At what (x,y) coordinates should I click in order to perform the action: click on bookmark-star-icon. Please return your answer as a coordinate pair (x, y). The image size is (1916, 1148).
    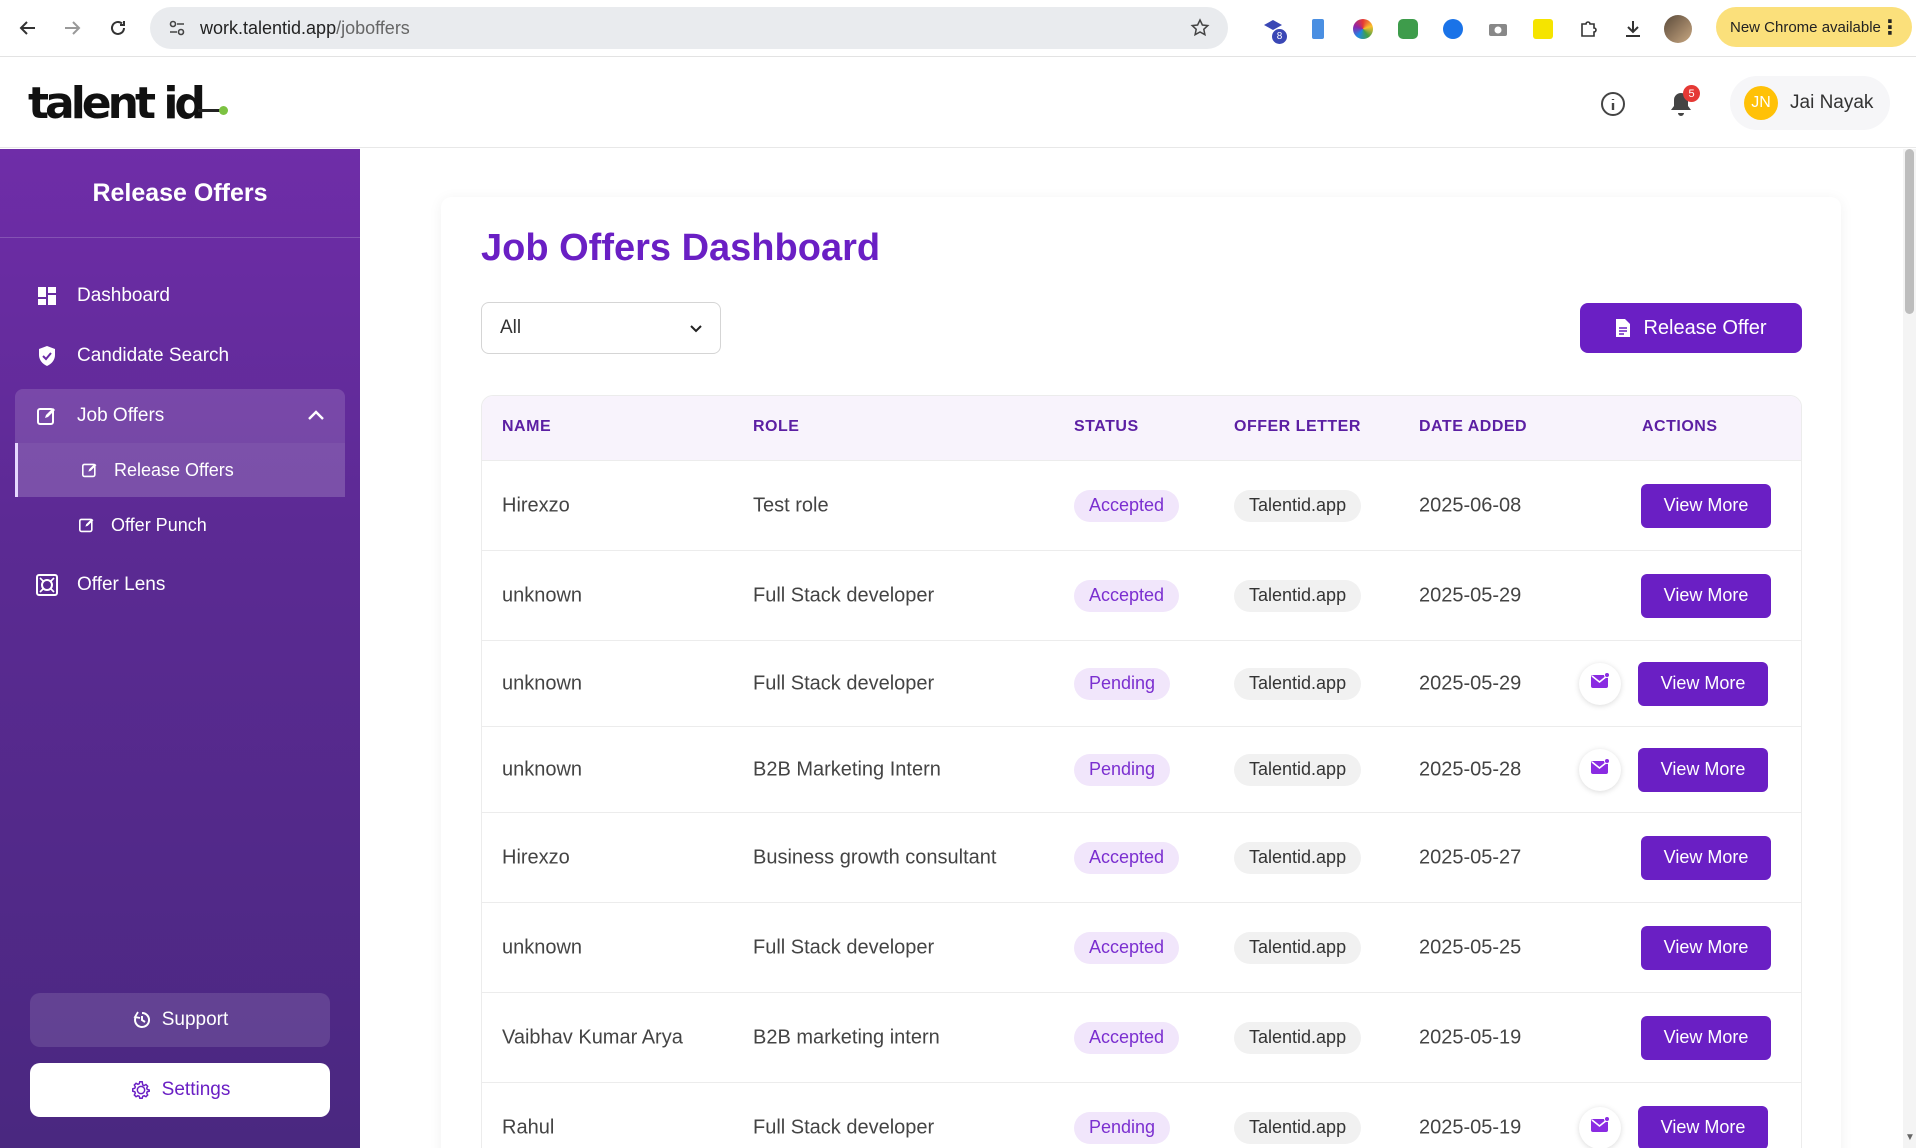
    Looking at the image, I should click on (1200, 28).